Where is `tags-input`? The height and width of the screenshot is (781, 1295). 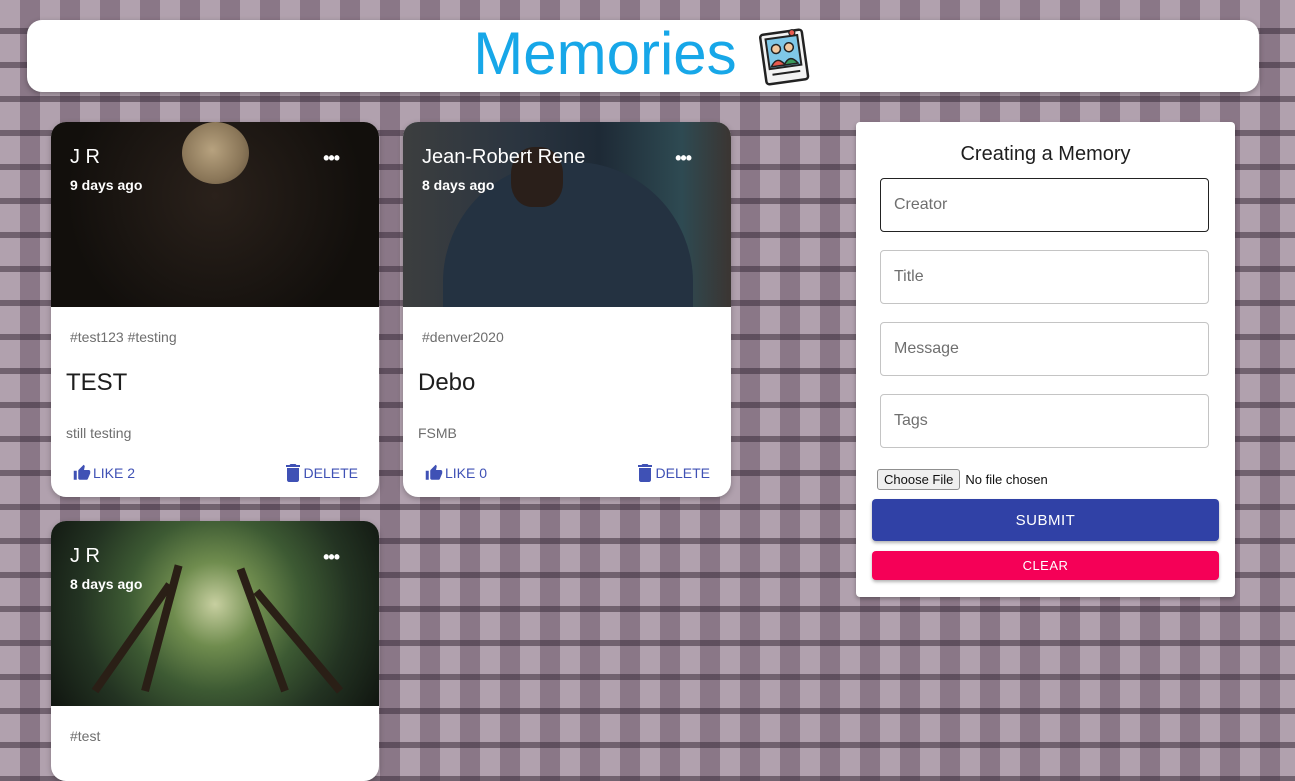
tags-input is located at coordinates (1044, 421).